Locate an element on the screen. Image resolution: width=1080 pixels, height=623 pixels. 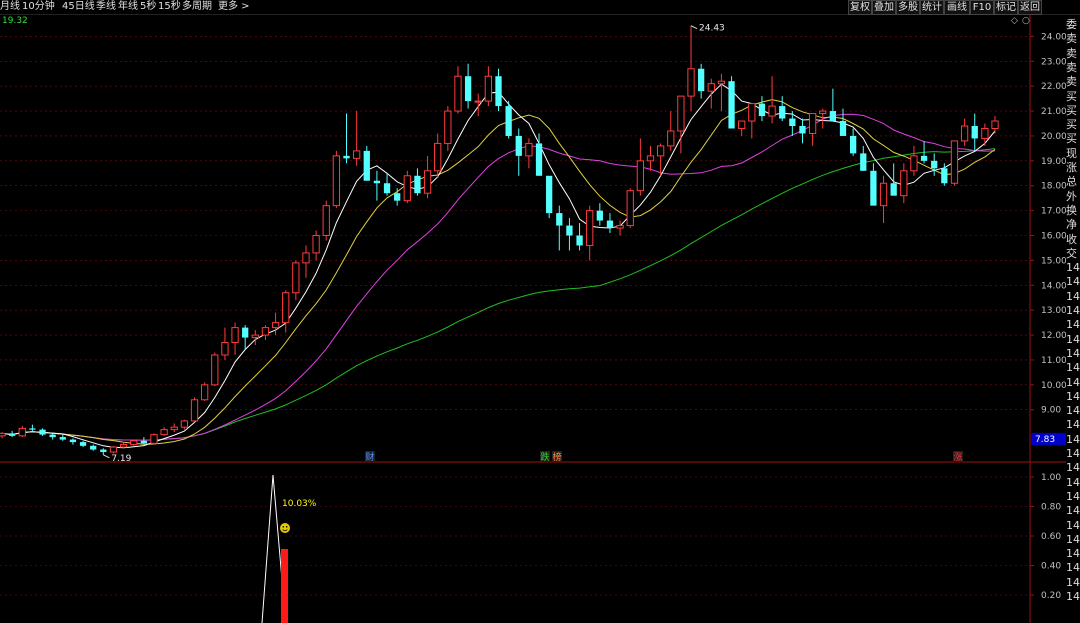
event-marker: 跌 is located at coordinates (545, 457).